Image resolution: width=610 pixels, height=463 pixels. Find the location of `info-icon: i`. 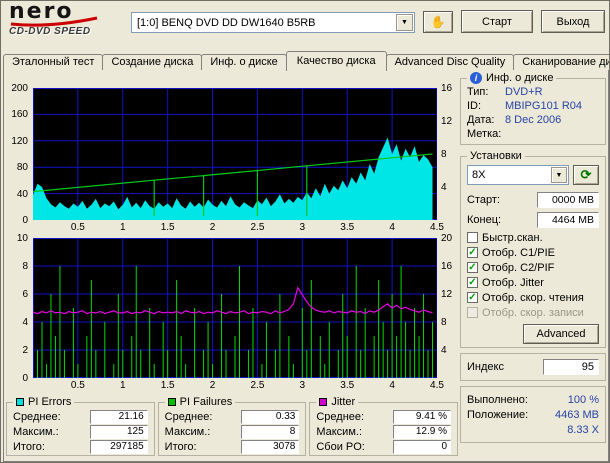

info-icon: i is located at coordinates (476, 78).